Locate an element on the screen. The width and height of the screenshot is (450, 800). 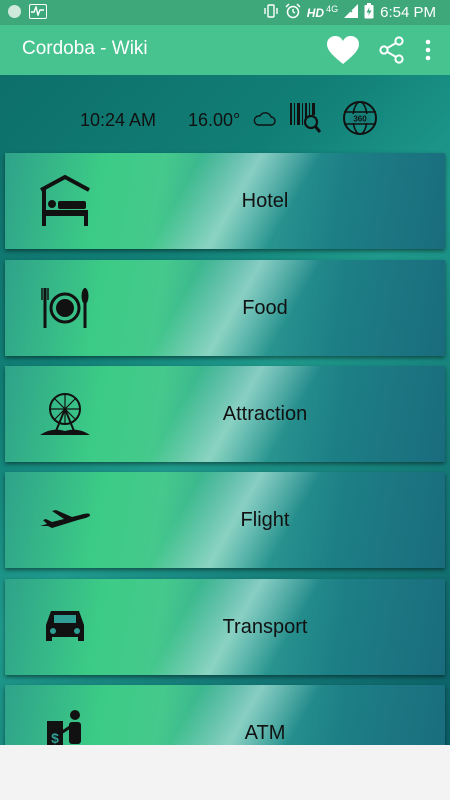
heart-icon is located at coordinates (343, 50).